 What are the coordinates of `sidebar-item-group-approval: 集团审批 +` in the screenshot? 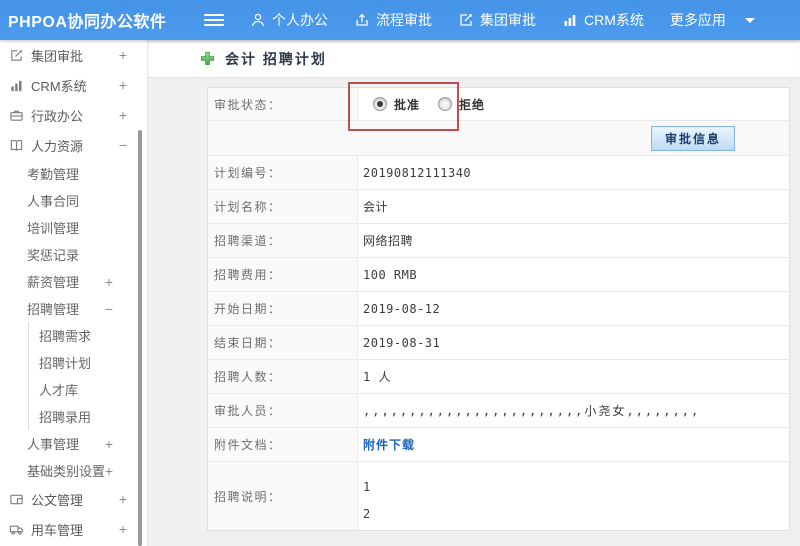 It's located at (73, 55).